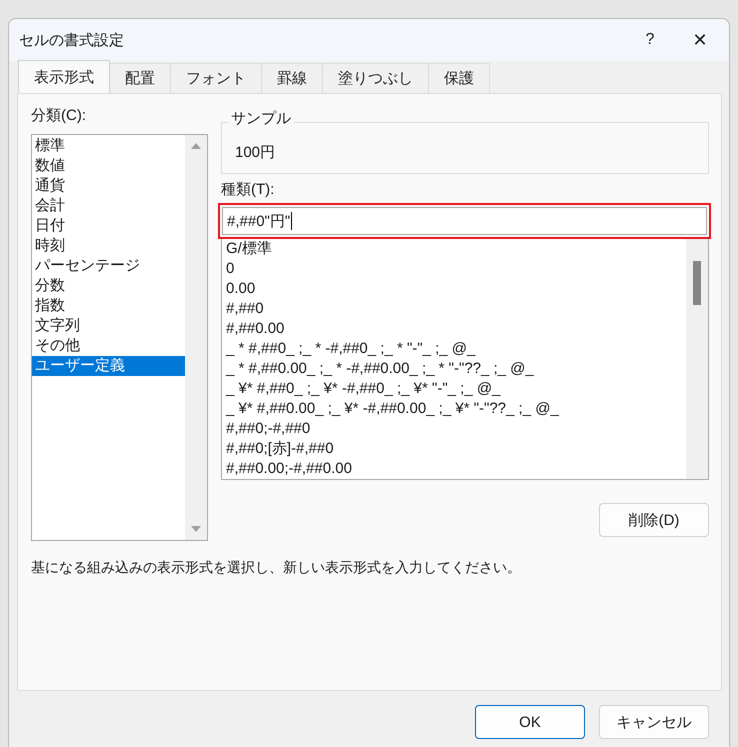  I want to click on scroll-thumb, so click(697, 283).